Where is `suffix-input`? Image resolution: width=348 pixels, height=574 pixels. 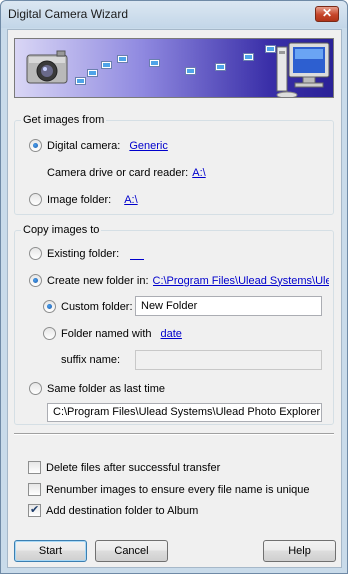
suffix-input is located at coordinates (228, 360).